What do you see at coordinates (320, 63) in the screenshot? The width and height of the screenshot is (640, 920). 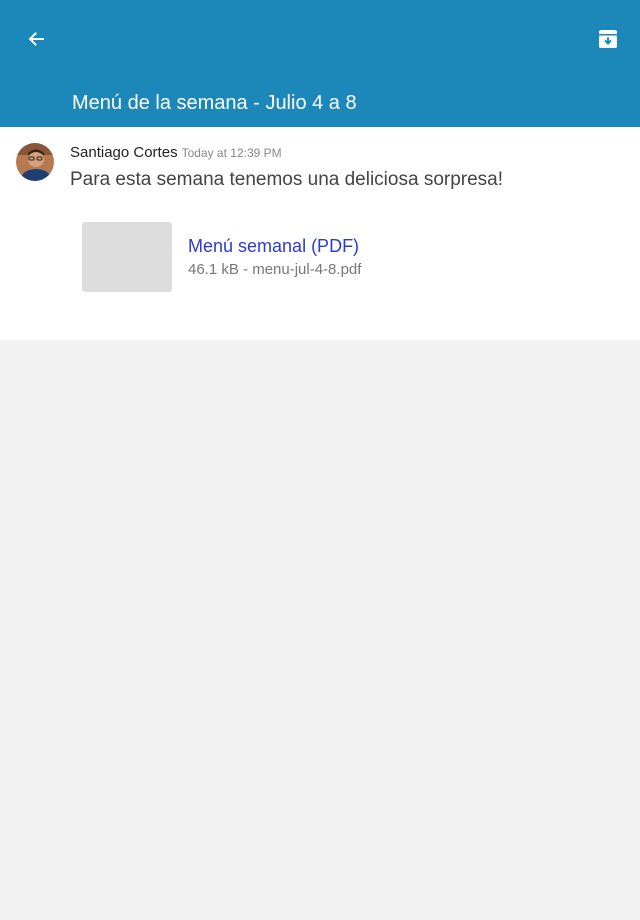 I see `app-bar: Menú de la semana - Julio 4 a 8` at bounding box center [320, 63].